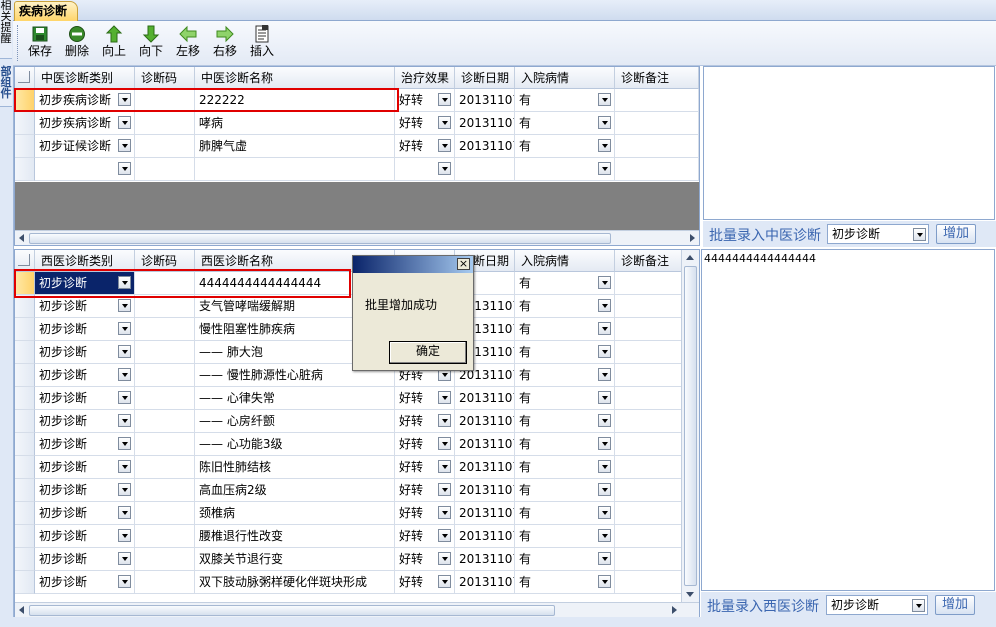 Image resolution: width=996 pixels, height=627 pixels. Describe the element at coordinates (357, 609) in the screenshot. I see `wm-horizontal-scrollbar` at that location.